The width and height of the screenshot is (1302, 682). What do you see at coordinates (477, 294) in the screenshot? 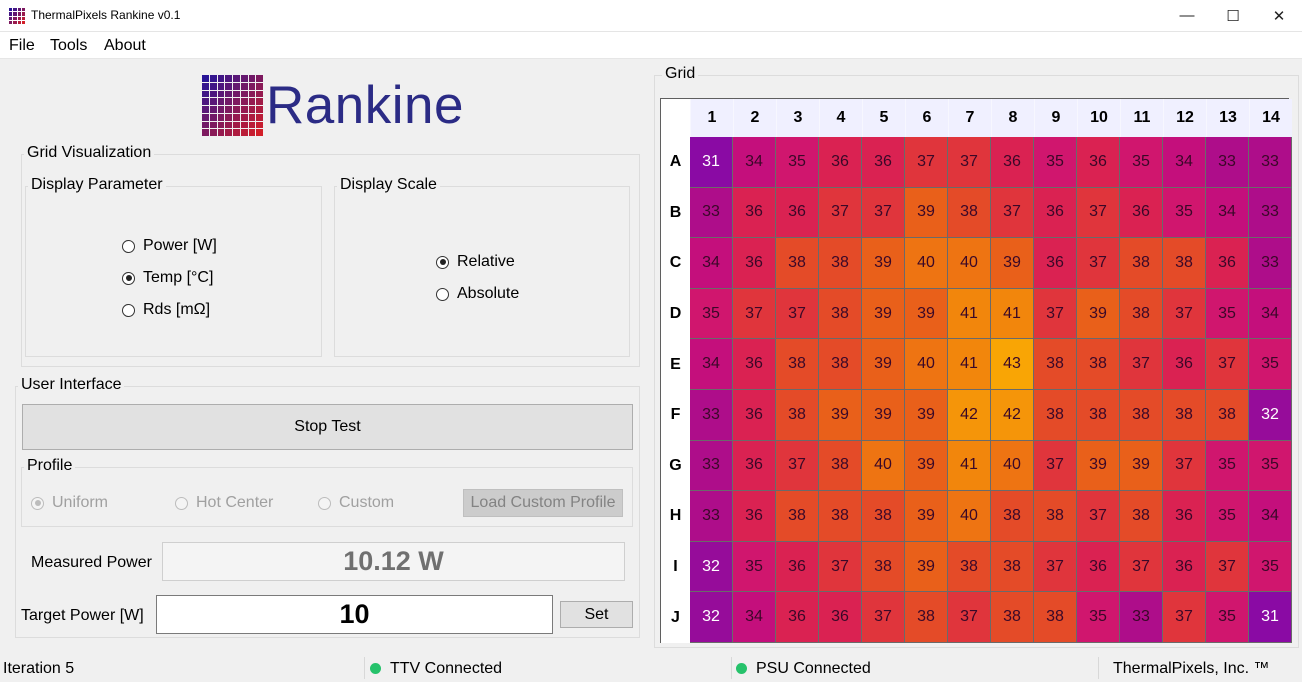
I see `radio-absolute: Absolute` at bounding box center [477, 294].